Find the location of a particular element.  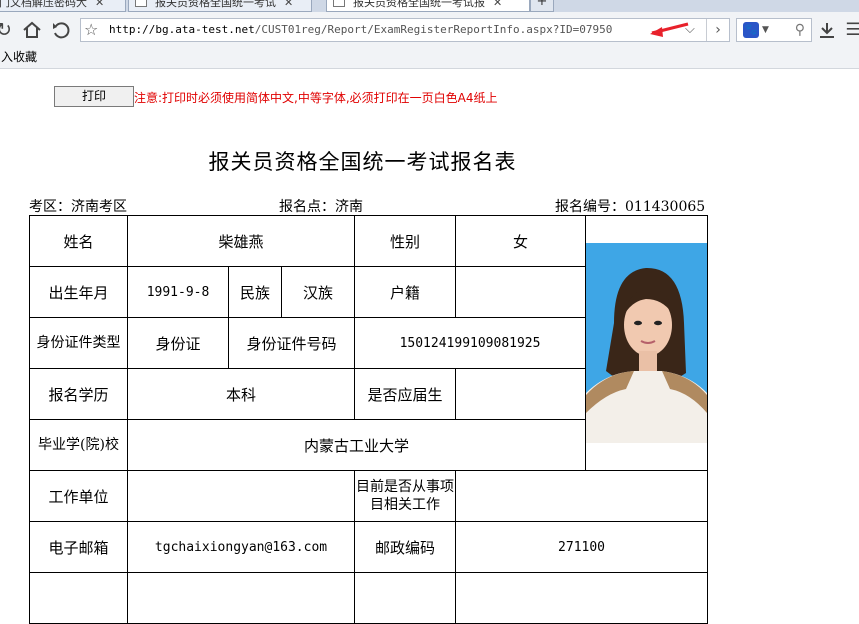

school-value: 内蒙古工业大学 is located at coordinates (356, 445).